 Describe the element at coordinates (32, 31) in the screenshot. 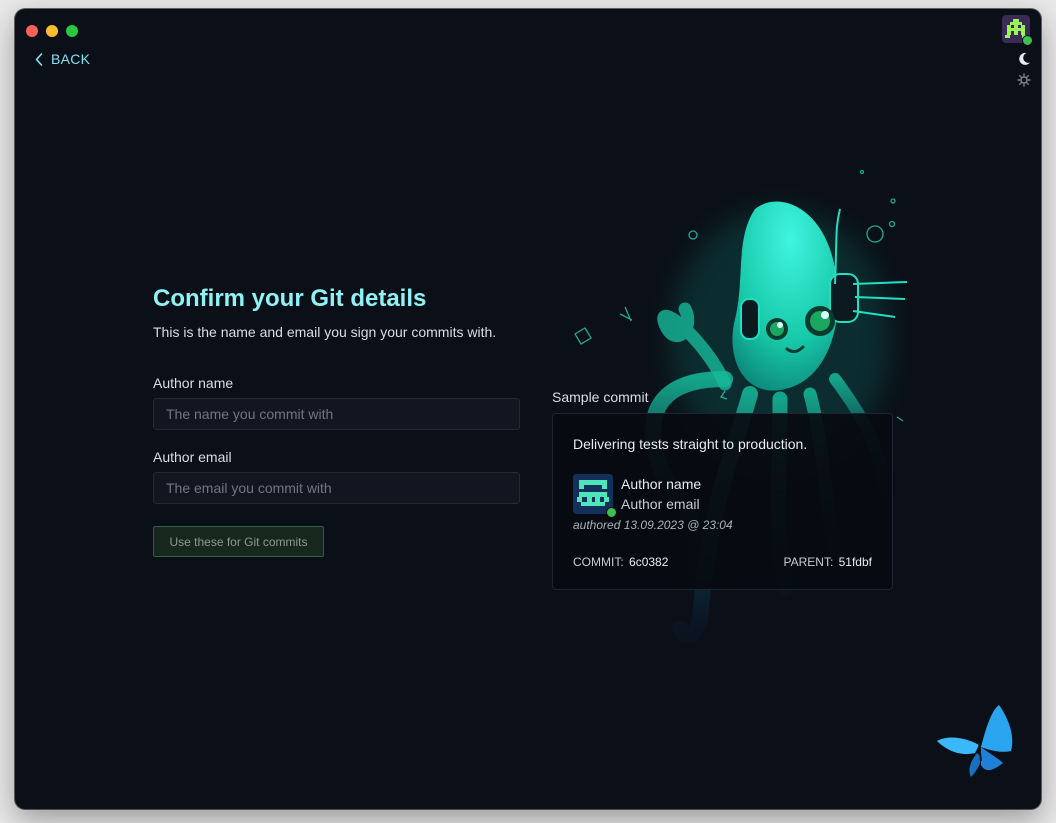

I see `window-close-button` at that location.